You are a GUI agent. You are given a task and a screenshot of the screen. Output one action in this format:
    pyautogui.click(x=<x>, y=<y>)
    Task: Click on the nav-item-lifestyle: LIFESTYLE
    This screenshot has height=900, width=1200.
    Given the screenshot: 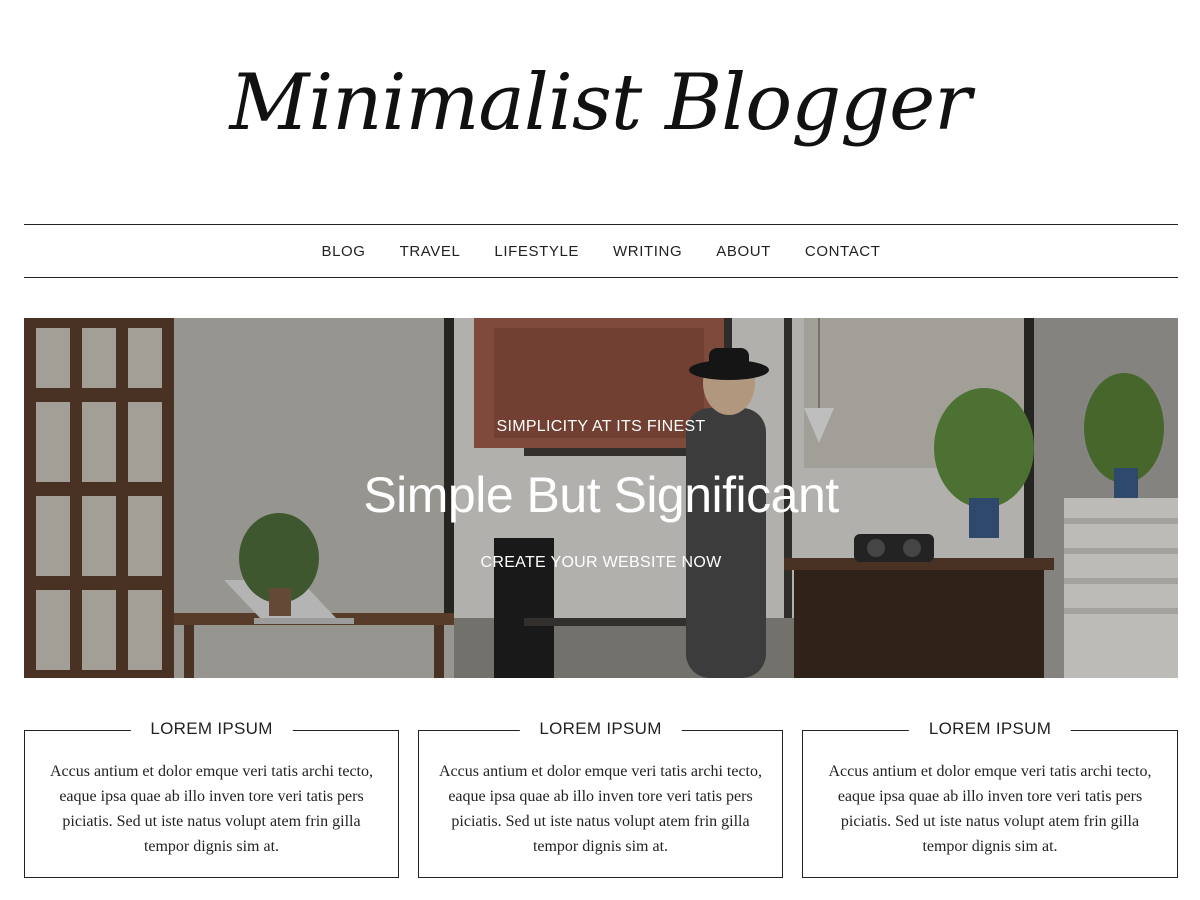 What is the action you would take?
    pyautogui.click(x=536, y=251)
    